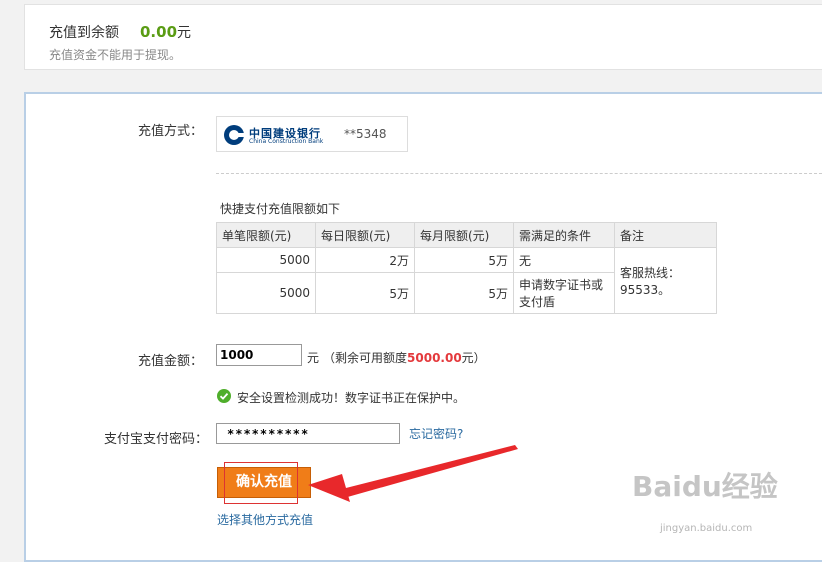 This screenshot has height=562, width=822. I want to click on remain-suffix: 元）, so click(473, 358).